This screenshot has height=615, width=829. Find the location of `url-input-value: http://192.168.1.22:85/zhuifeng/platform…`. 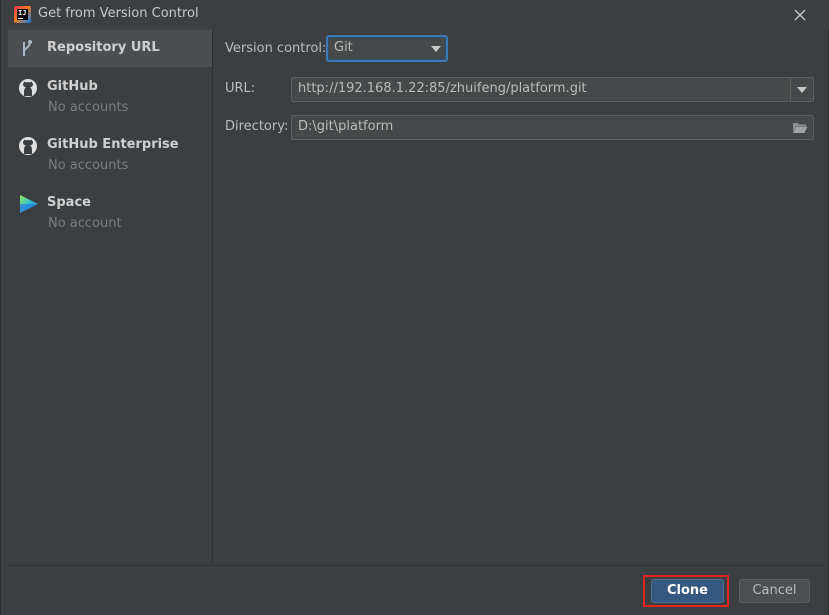

url-input-value: http://192.168.1.22:85/zhuifeng/platform… is located at coordinates (442, 88).